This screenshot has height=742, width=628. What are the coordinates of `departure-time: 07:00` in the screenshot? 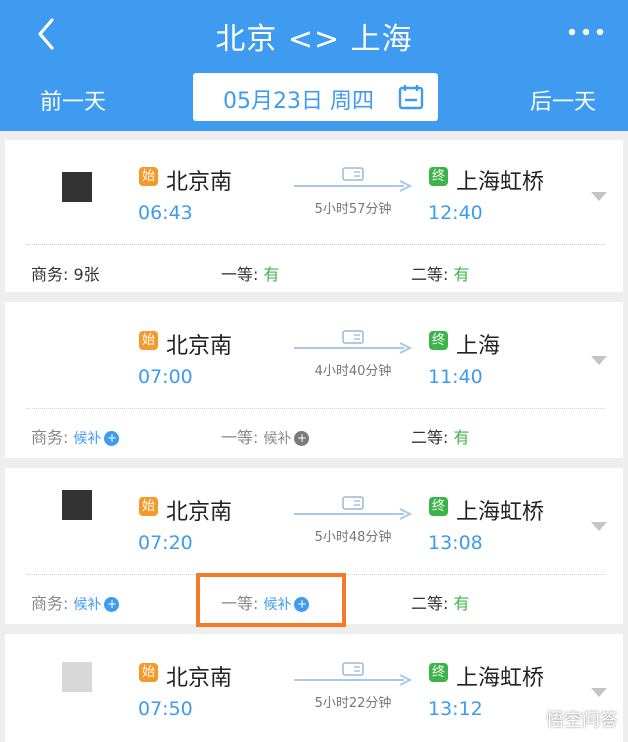 It's located at (165, 377).